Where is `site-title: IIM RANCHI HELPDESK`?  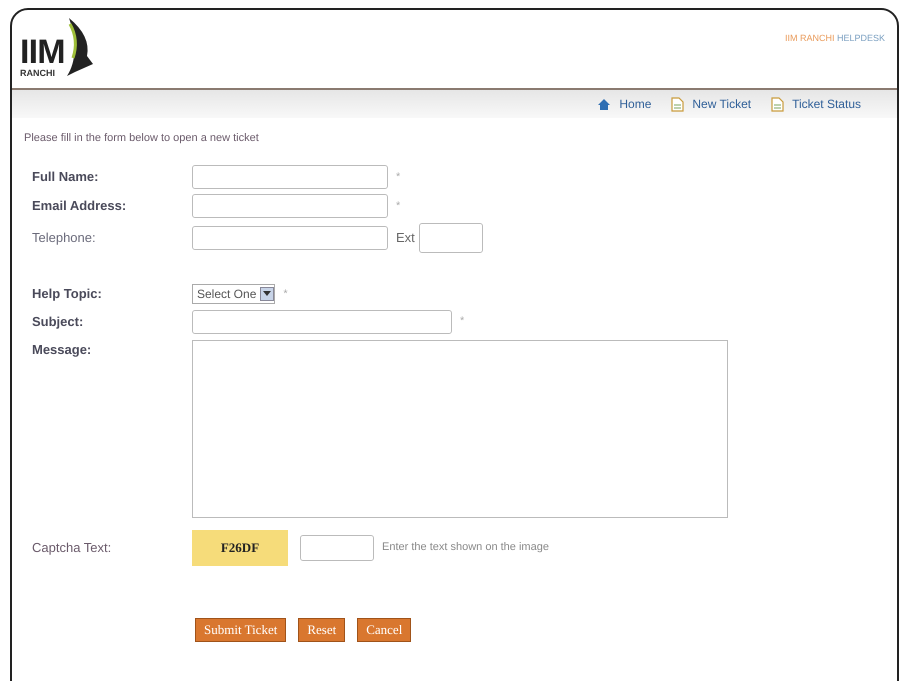 site-title: IIM RANCHI HELPDESK is located at coordinates (834, 38).